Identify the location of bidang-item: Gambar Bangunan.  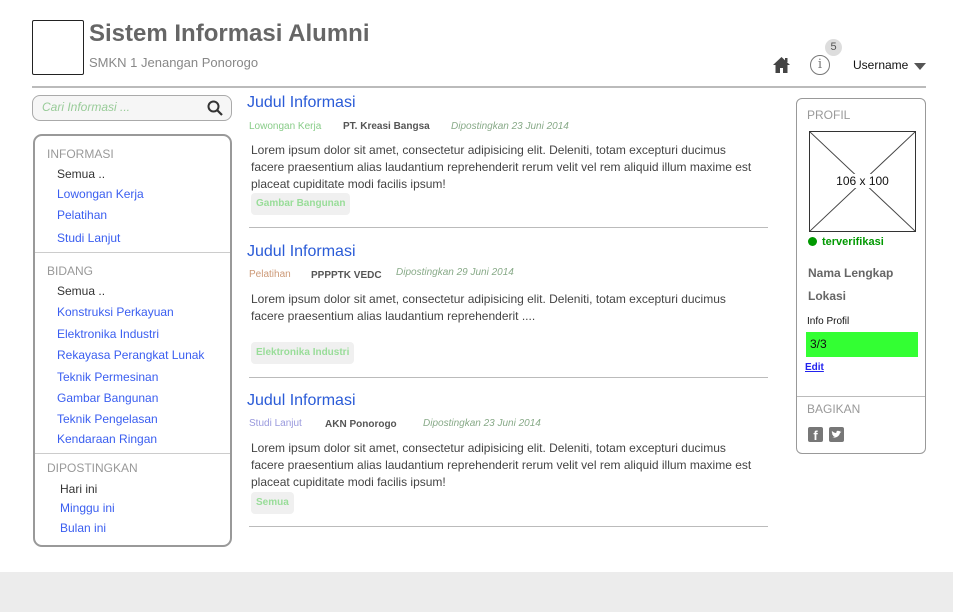
(107, 398).